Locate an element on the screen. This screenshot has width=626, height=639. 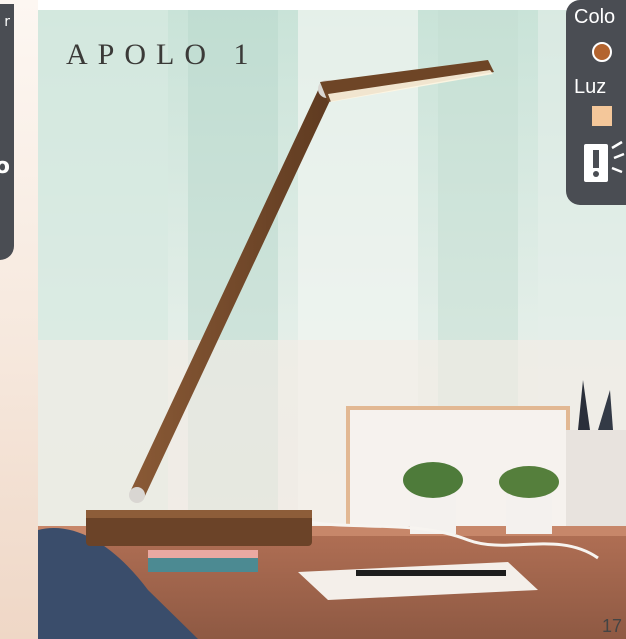
brand-logo: APOLO 1 is located at coordinates (162, 55).